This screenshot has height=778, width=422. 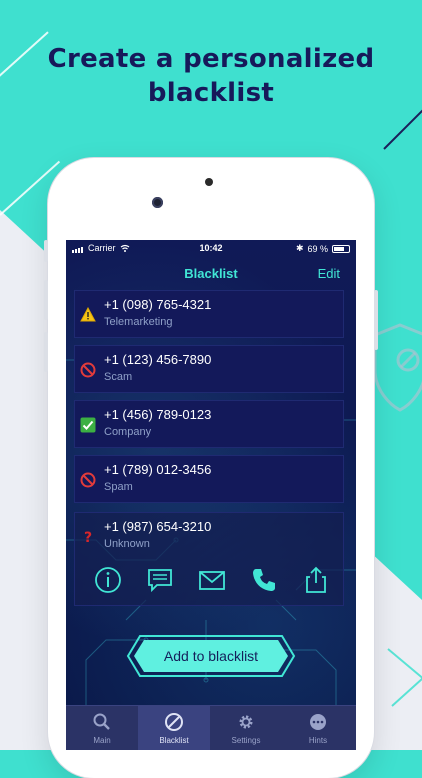 I want to click on row-actions, so click(x=210, y=580).